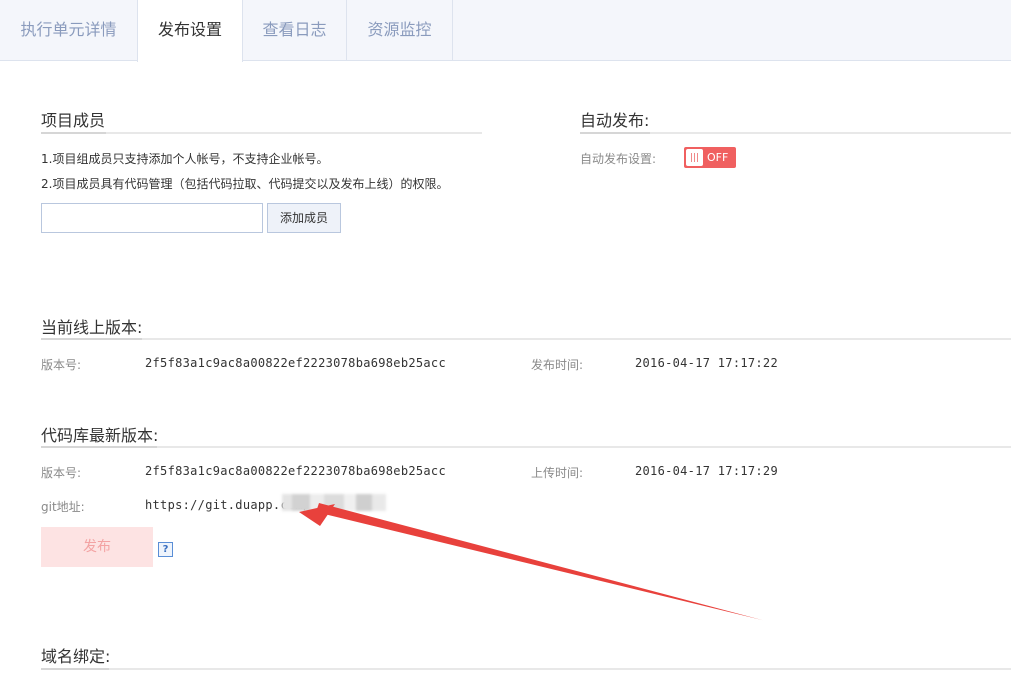 The height and width of the screenshot is (675, 1011). What do you see at coordinates (532, 562) in the screenshot?
I see `annotation-arrow-icon` at bounding box center [532, 562].